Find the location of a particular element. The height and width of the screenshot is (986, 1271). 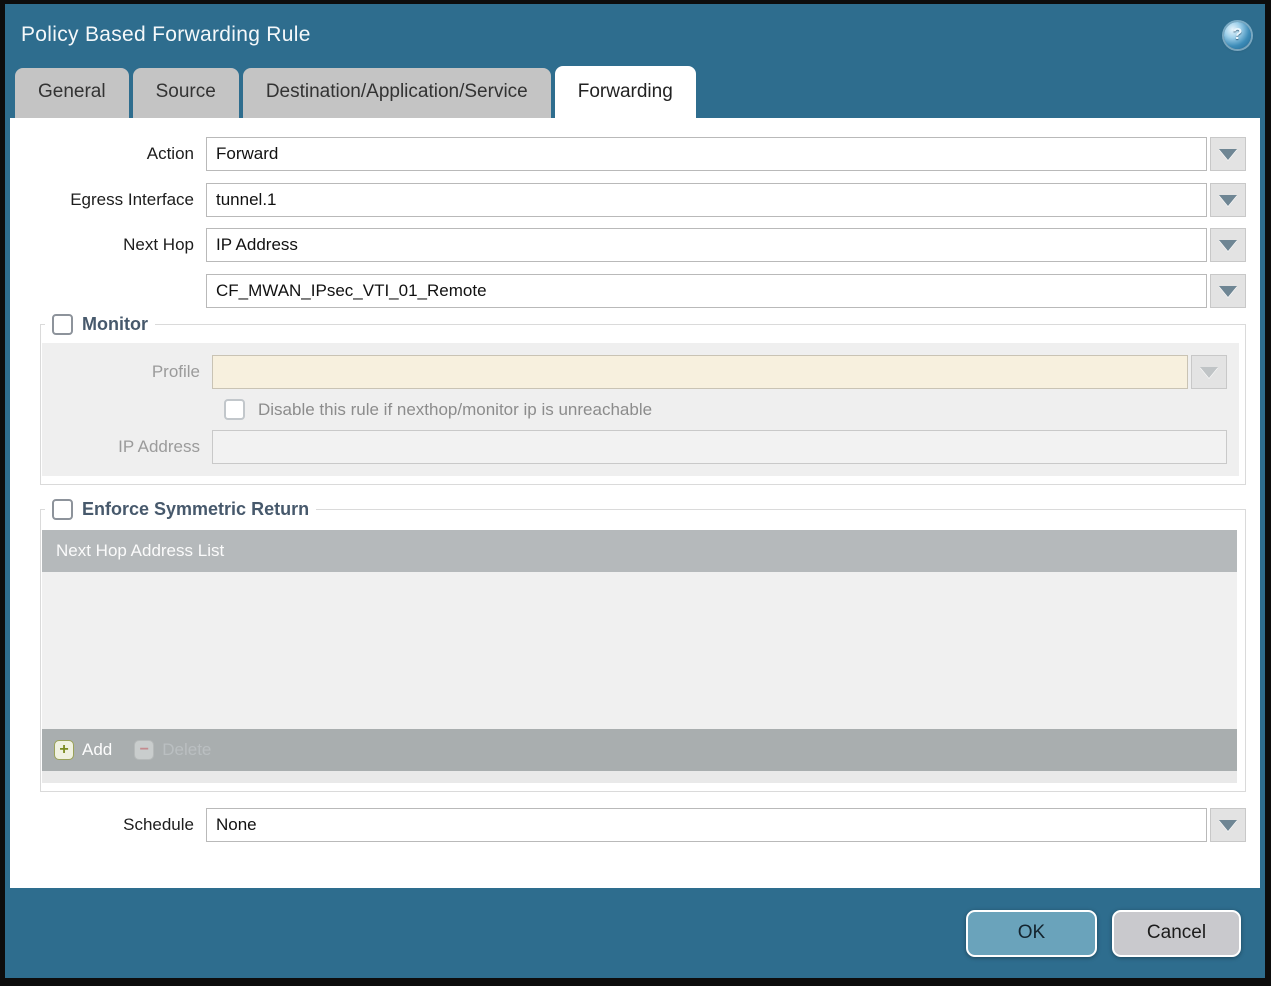

symmetric-return-legend: Enforce Symmetric Return is located at coordinates (180, 509).